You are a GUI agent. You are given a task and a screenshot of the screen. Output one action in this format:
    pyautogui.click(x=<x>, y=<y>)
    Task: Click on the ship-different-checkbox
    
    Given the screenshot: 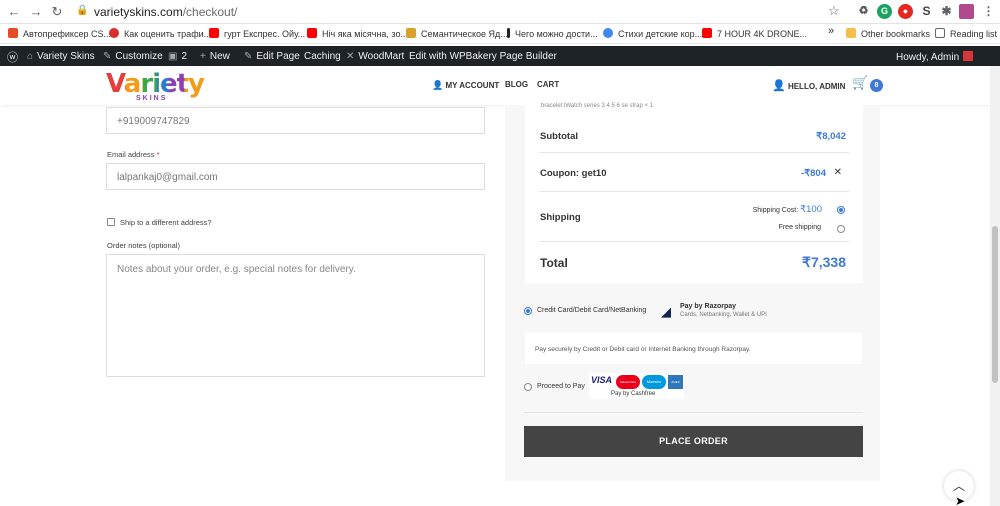 What is the action you would take?
    pyautogui.click(x=111, y=222)
    